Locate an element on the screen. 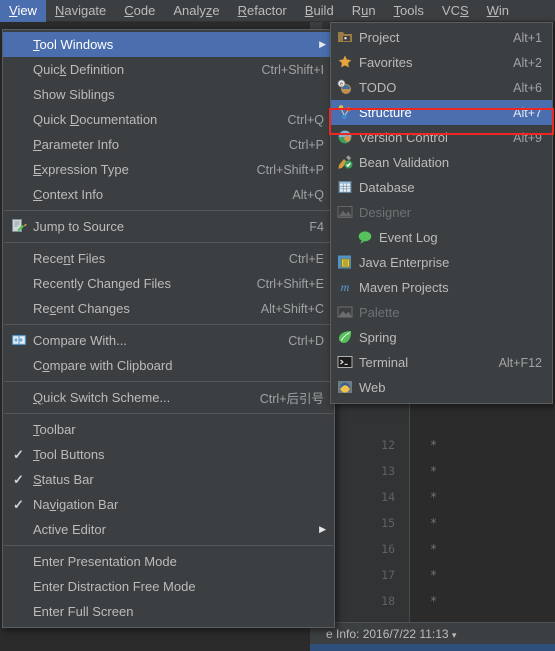 This screenshot has height=651, width=555. view-menu-item-tool-windows: Tool Windows ▶ is located at coordinates (168, 44).